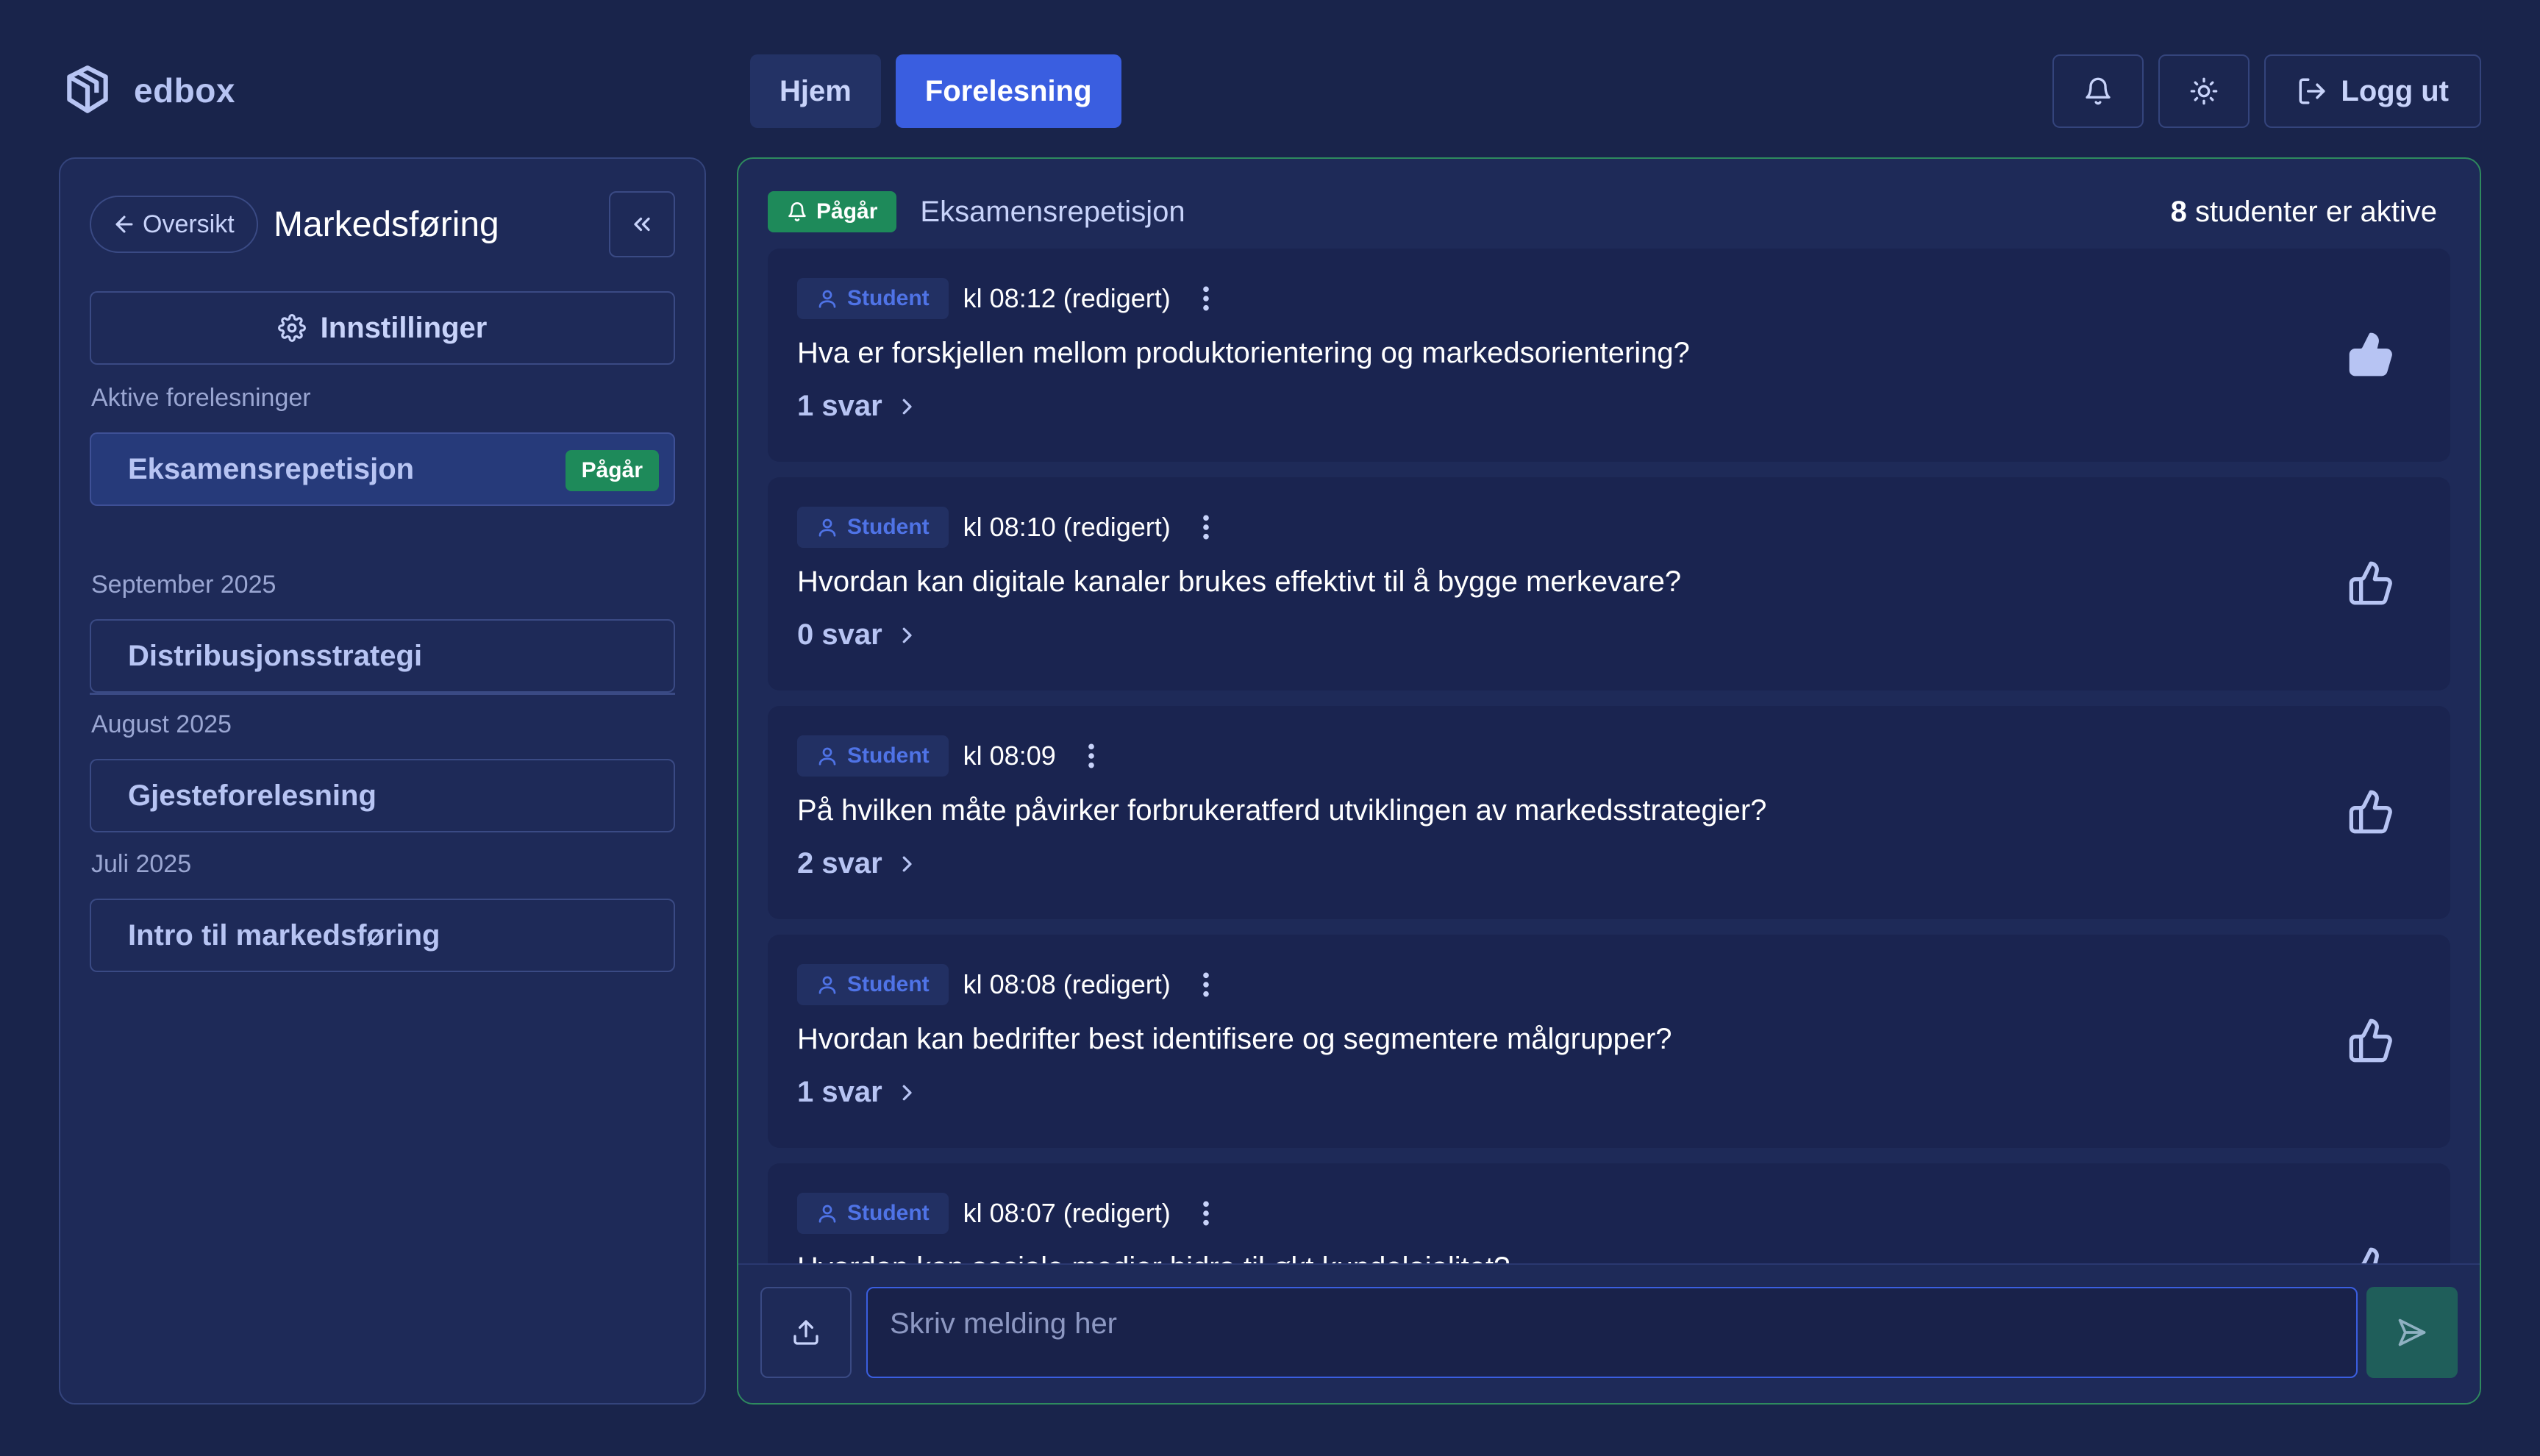  What do you see at coordinates (141, 864) in the screenshot?
I see `month-heading: Juli 2025` at bounding box center [141, 864].